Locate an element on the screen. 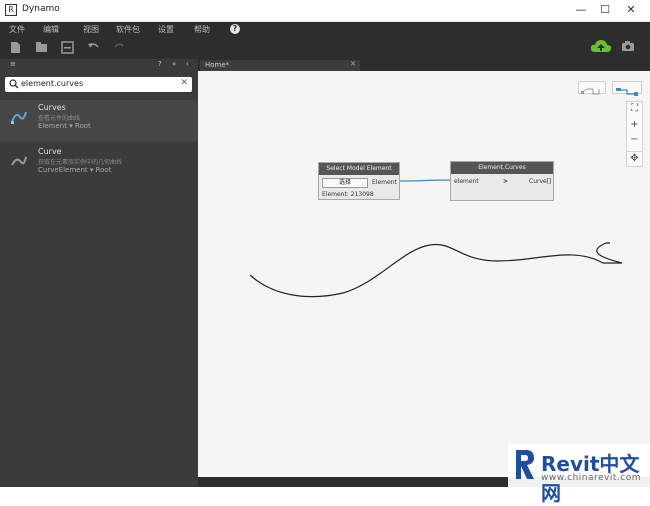 The width and height of the screenshot is (650, 506). menu-edit: 编辑 is located at coordinates (51, 29).